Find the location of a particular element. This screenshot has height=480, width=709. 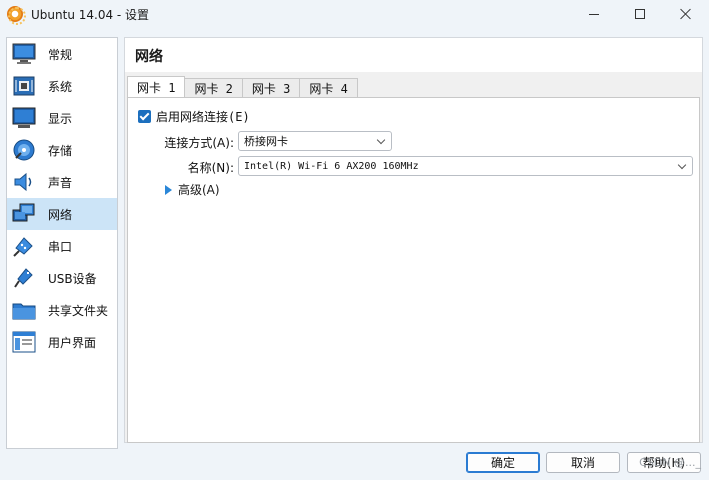

adapter-name-value: Intel(R) Wi-Fi 6 AX200 160MHz is located at coordinates (331, 166).